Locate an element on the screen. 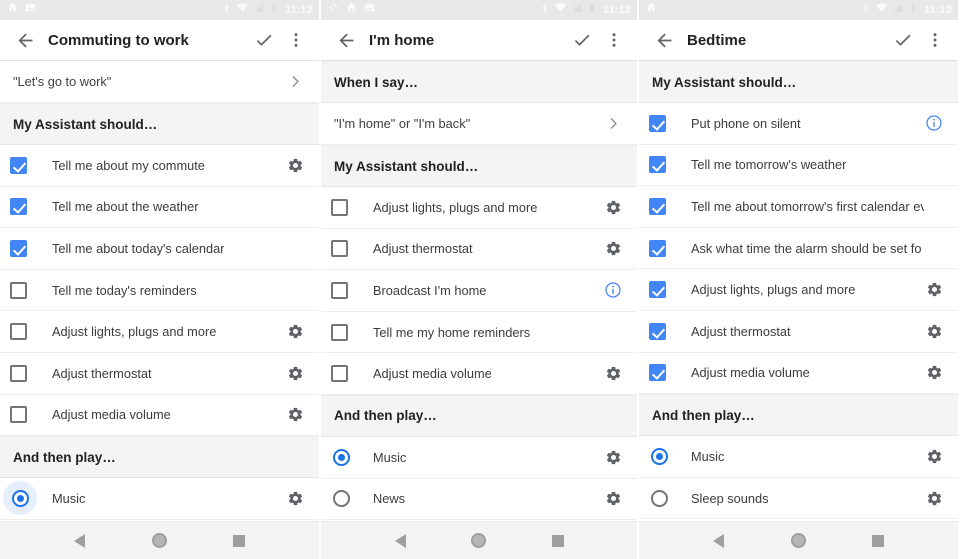 This screenshot has width=960, height=559. checkbox-row: Tell me tomorrow's weather is located at coordinates (798, 165).